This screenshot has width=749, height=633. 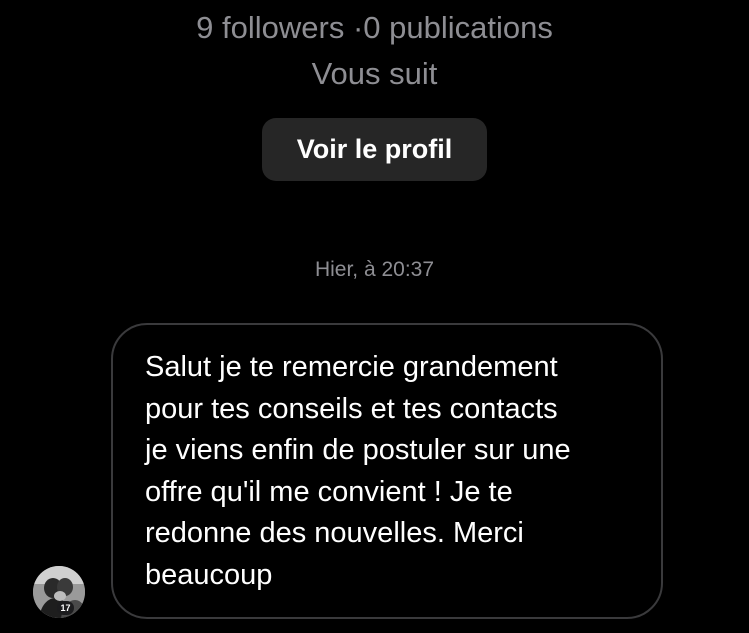 What do you see at coordinates (374, 73) in the screenshot?
I see `follow-status: Vous suit` at bounding box center [374, 73].